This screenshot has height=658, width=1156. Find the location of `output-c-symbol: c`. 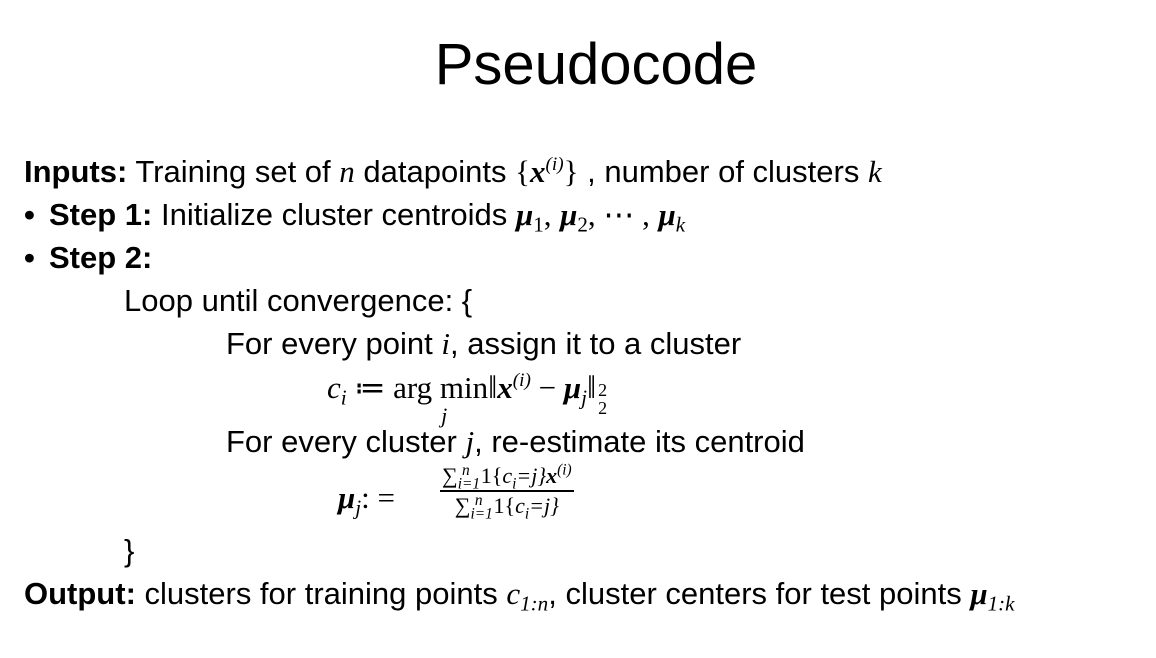

output-c-symbol: c is located at coordinates (513, 593).